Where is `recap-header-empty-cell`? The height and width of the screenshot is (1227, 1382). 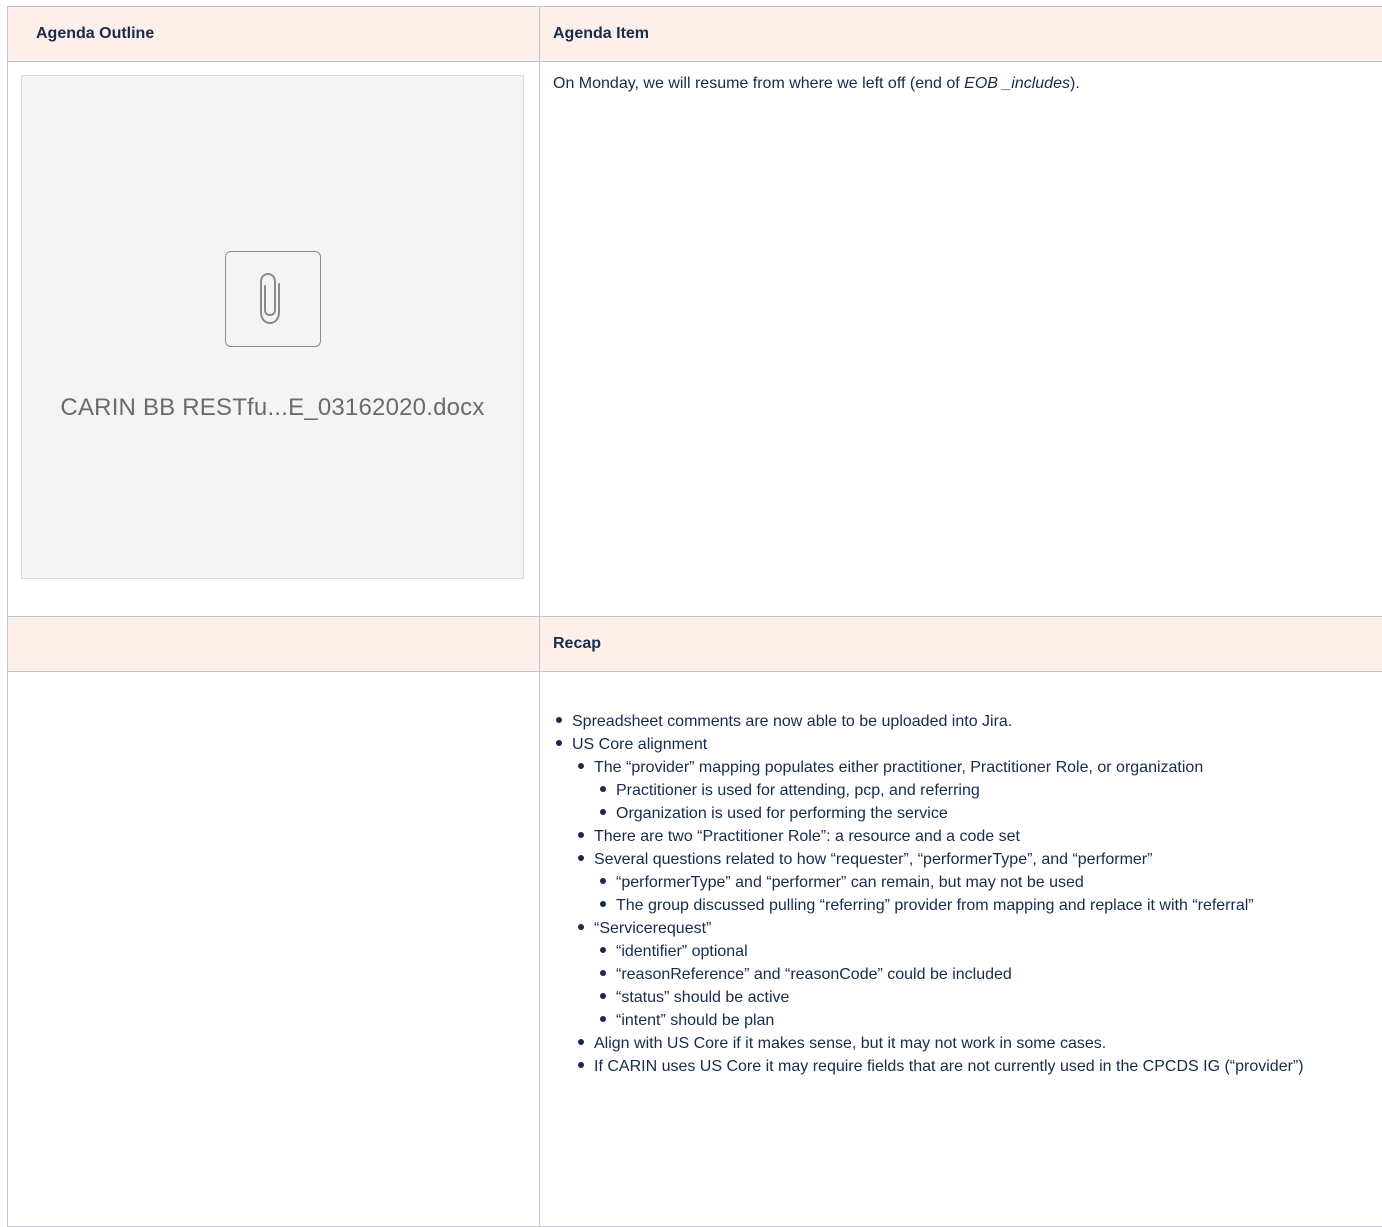
recap-header-empty-cell is located at coordinates (274, 644).